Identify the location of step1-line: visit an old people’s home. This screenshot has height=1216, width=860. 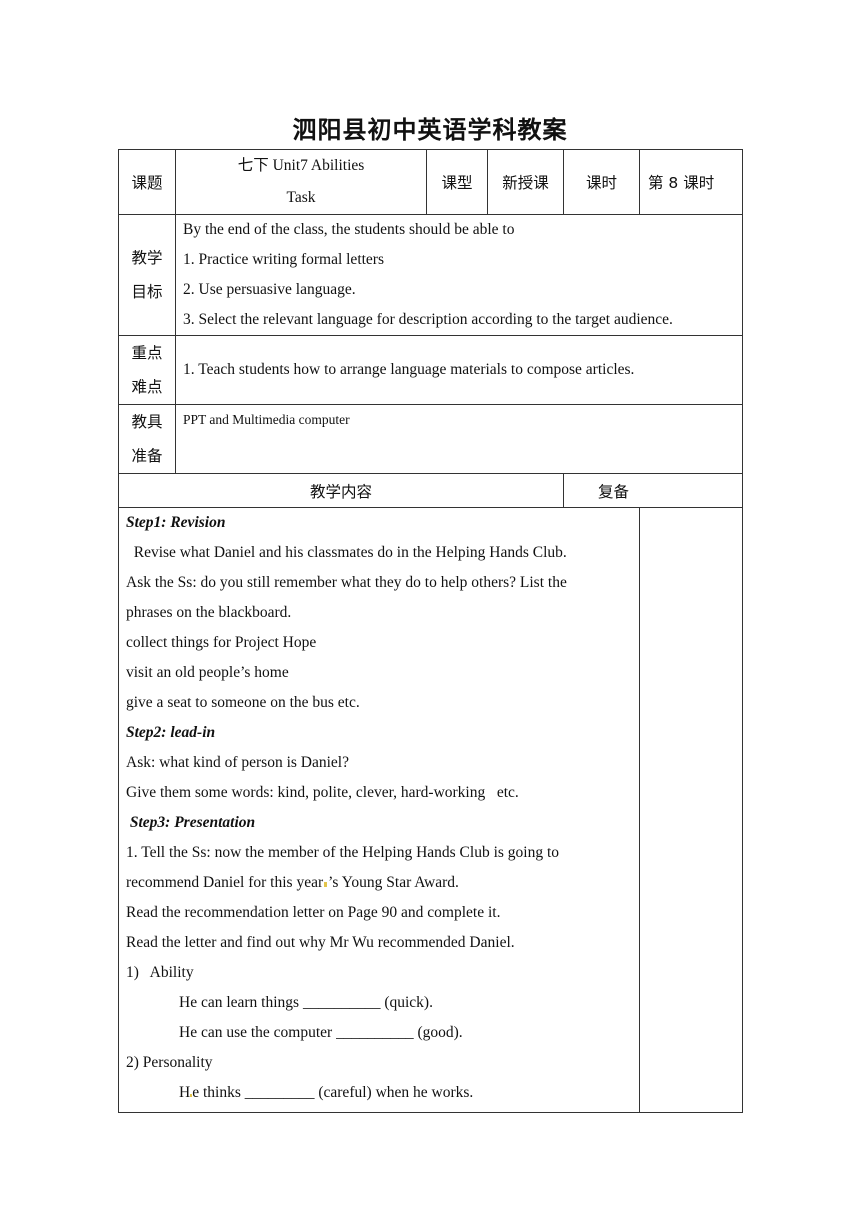
(207, 672).